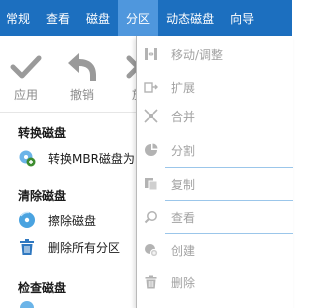 Image resolution: width=320 pixels, height=308 pixels. What do you see at coordinates (25, 95) in the screenshot?
I see `apply-label: 应用` at bounding box center [25, 95].